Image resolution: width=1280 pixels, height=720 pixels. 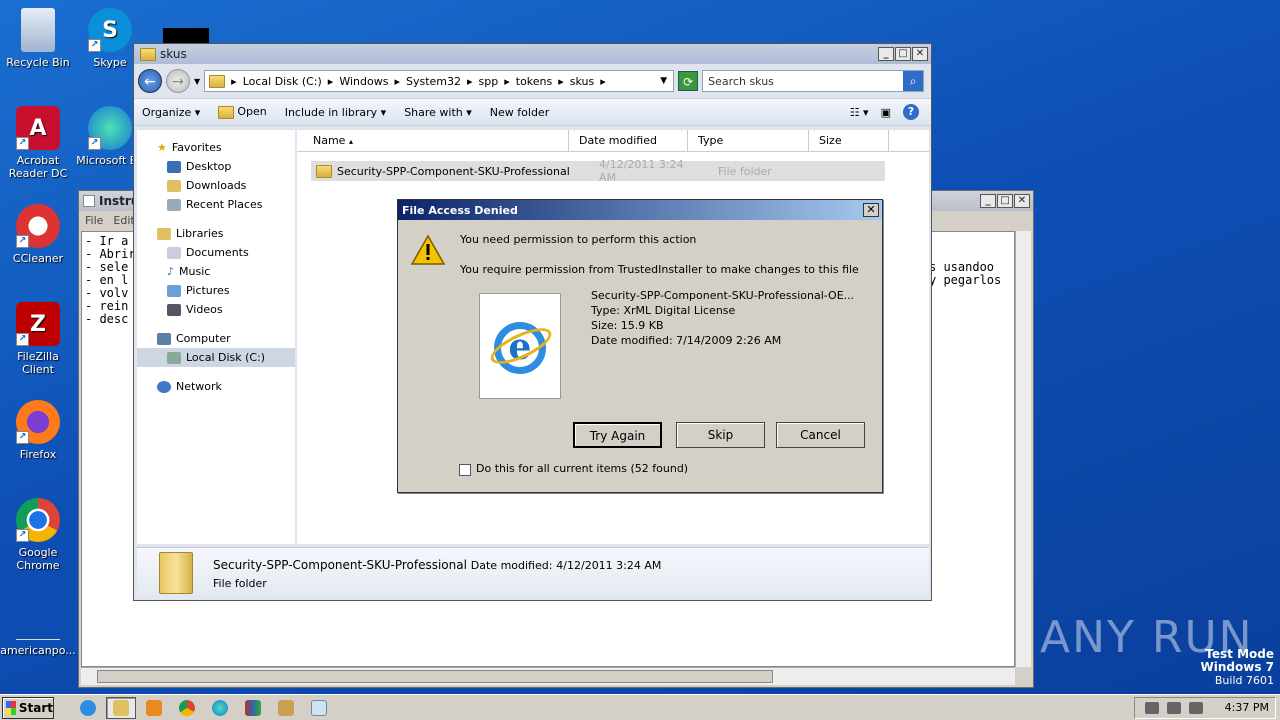 I want to click on taskbar-app, so click(x=286, y=708).